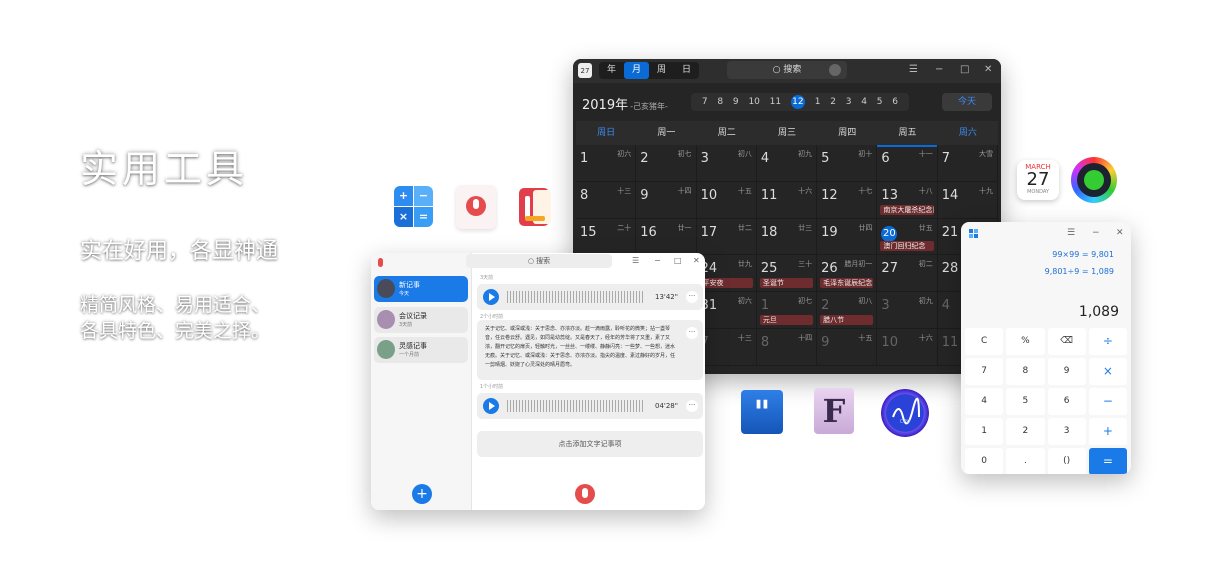 Image resolution: width=1208 pixels, height=570 pixels. Describe the element at coordinates (797, 102) in the screenshot. I see `month-item: 12` at that location.